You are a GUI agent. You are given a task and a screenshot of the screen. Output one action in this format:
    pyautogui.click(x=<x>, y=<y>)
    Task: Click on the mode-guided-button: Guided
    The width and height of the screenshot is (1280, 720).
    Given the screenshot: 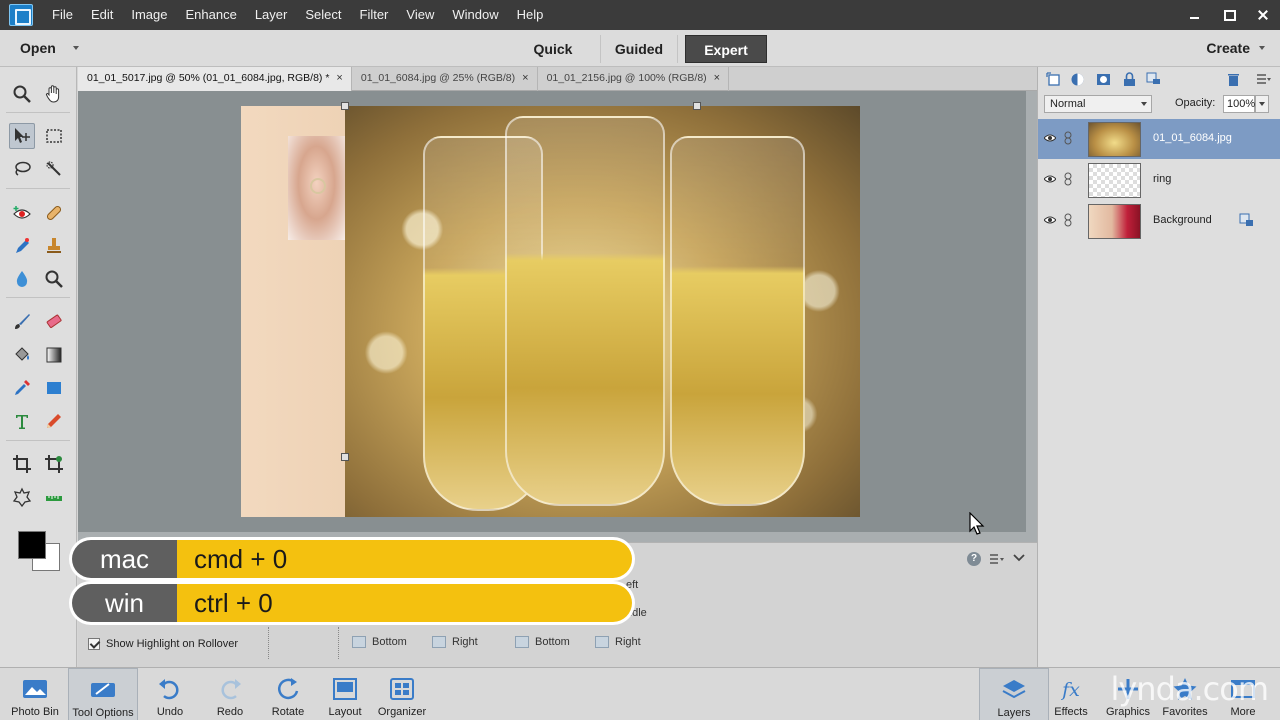 What is the action you would take?
    pyautogui.click(x=639, y=49)
    